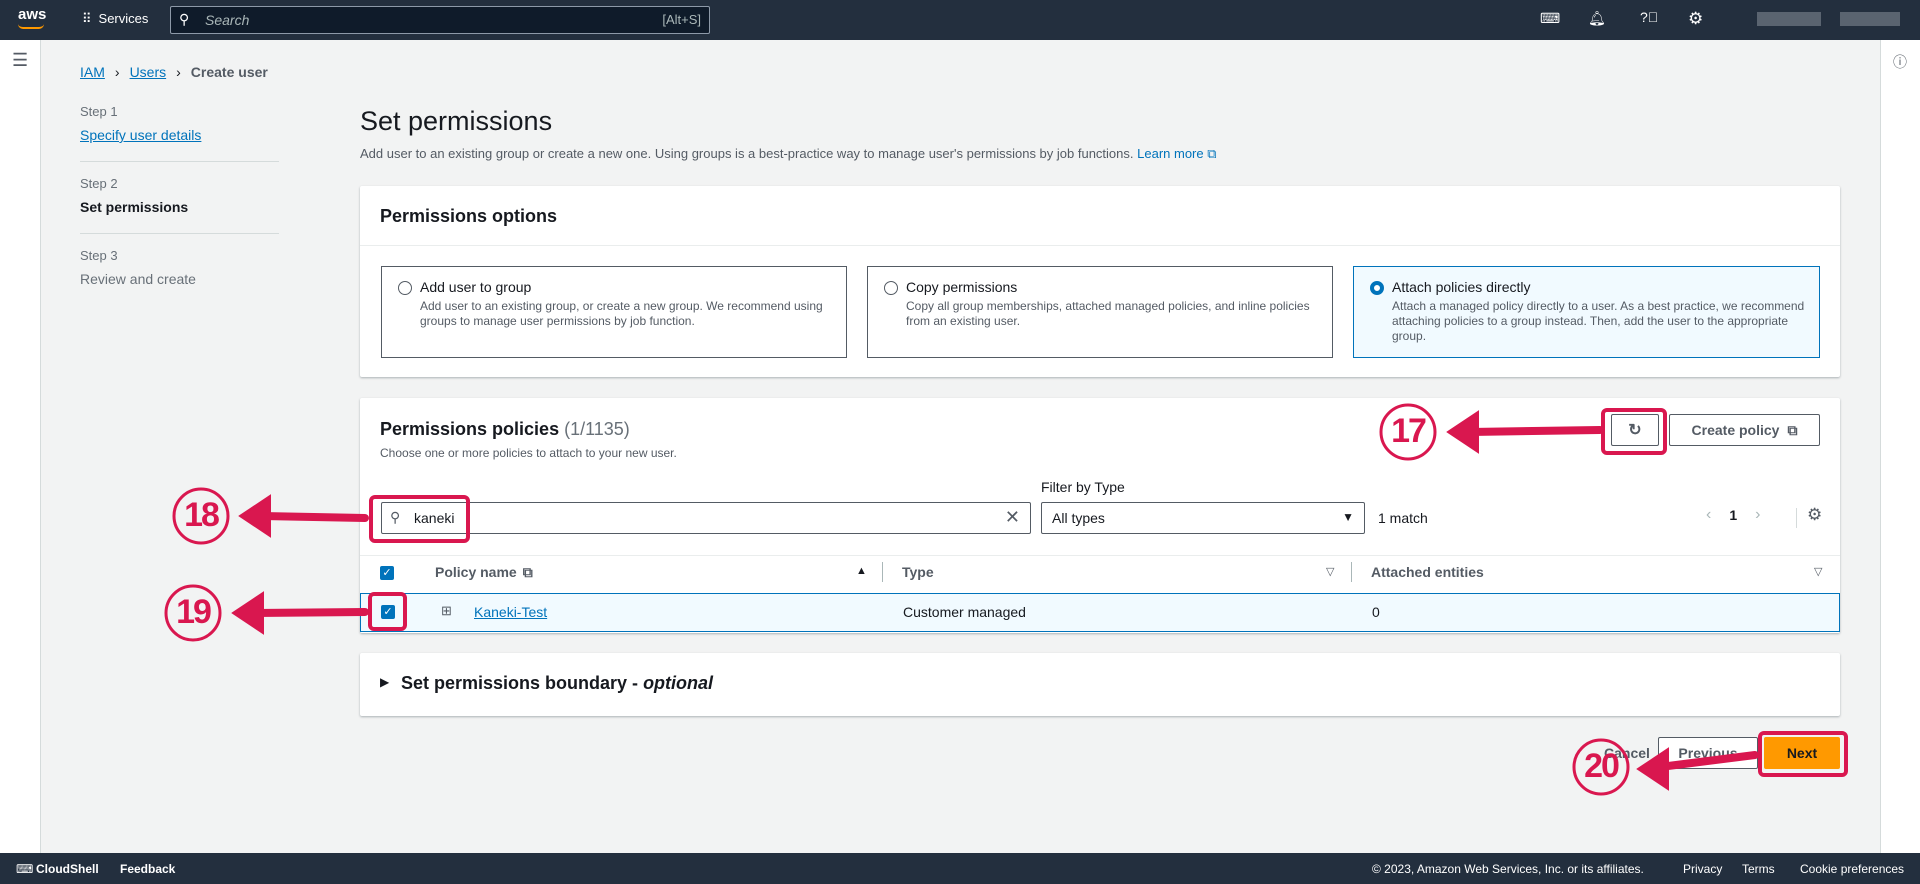 The height and width of the screenshot is (884, 1920). Describe the element at coordinates (706, 518) in the screenshot. I see `policy-search-input: ⚲ kaneki ✕` at that location.